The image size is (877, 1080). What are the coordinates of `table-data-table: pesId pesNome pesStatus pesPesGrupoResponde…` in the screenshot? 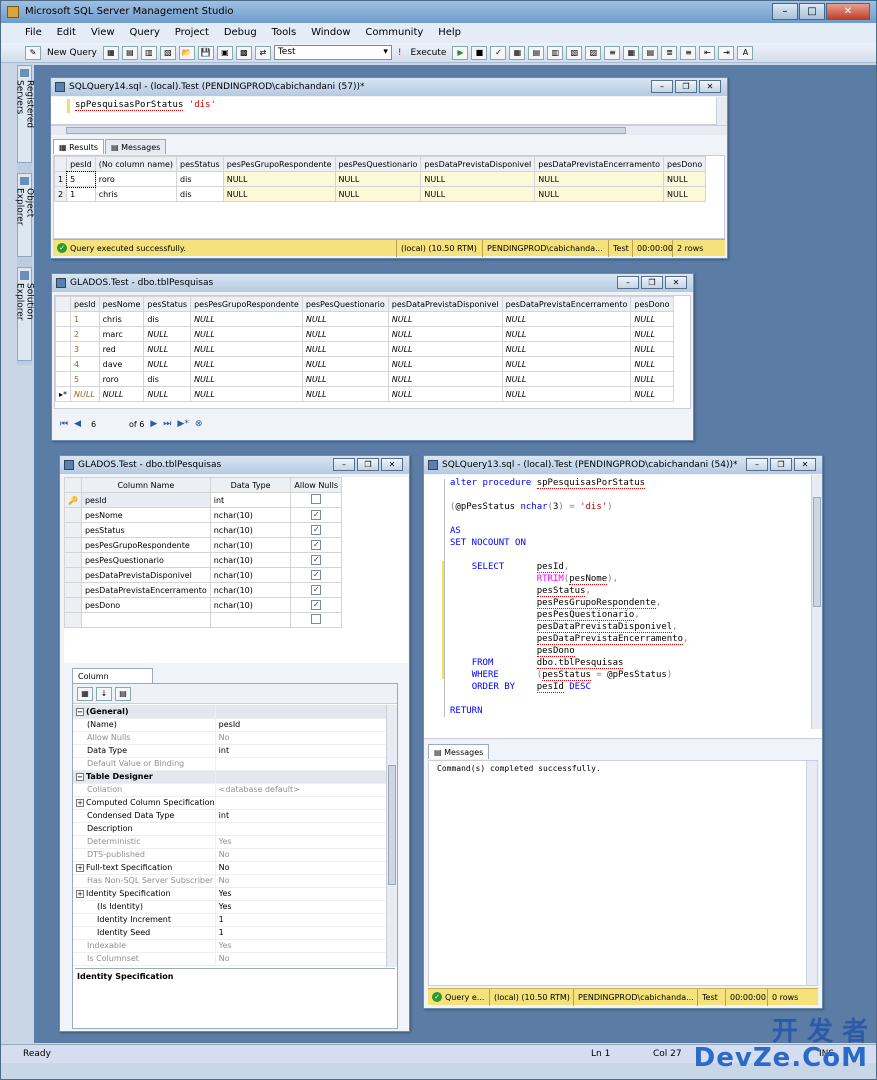 It's located at (364, 349).